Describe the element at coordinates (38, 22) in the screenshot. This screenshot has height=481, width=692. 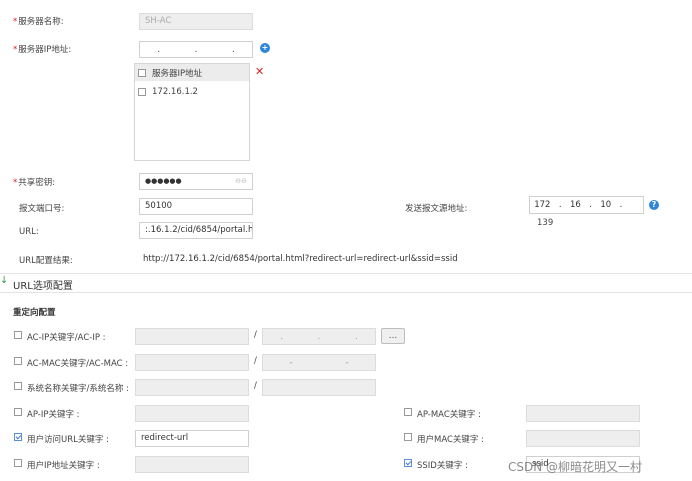
I see `server-name-label: *服务器名称:` at that location.